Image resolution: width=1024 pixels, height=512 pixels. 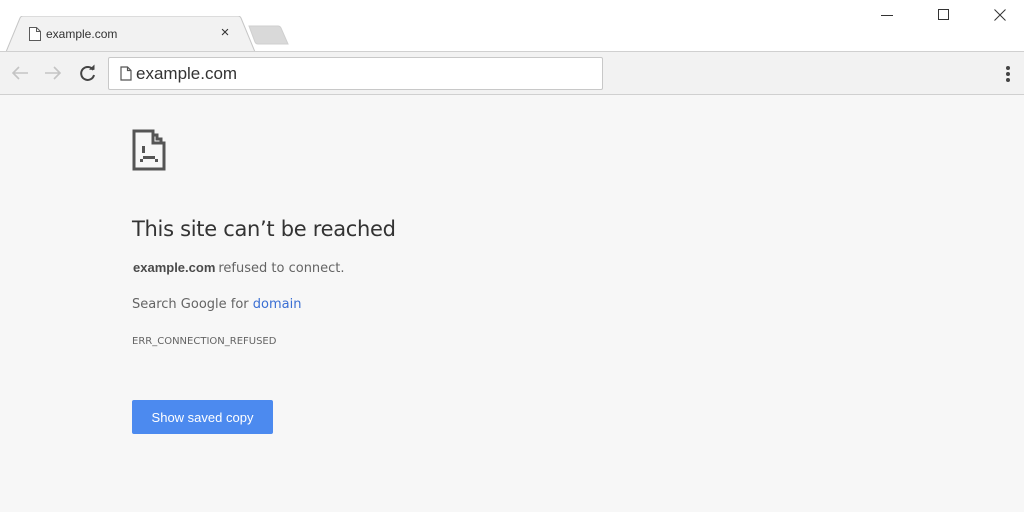 I want to click on toolbar, so click(x=512, y=73).